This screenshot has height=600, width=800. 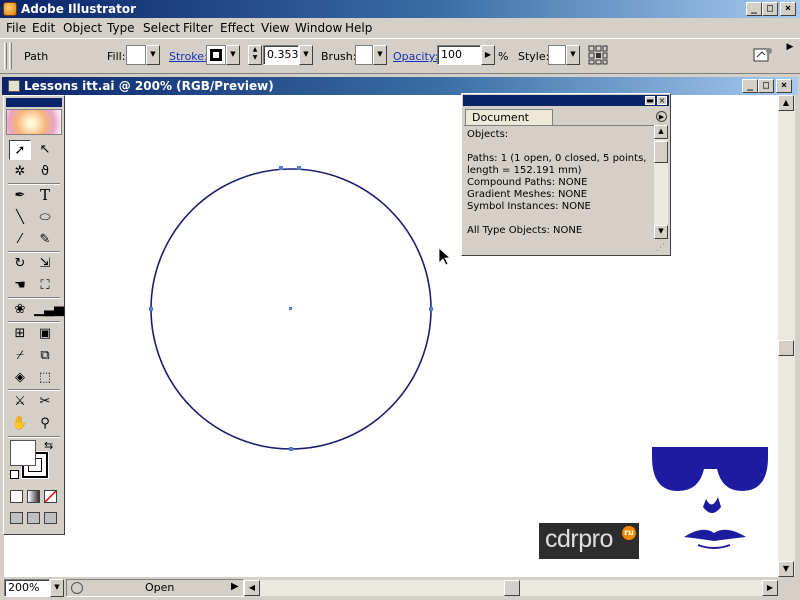 What do you see at coordinates (255, 55) in the screenshot?
I see `stroke-weight-stepper: ▲ ▼` at bounding box center [255, 55].